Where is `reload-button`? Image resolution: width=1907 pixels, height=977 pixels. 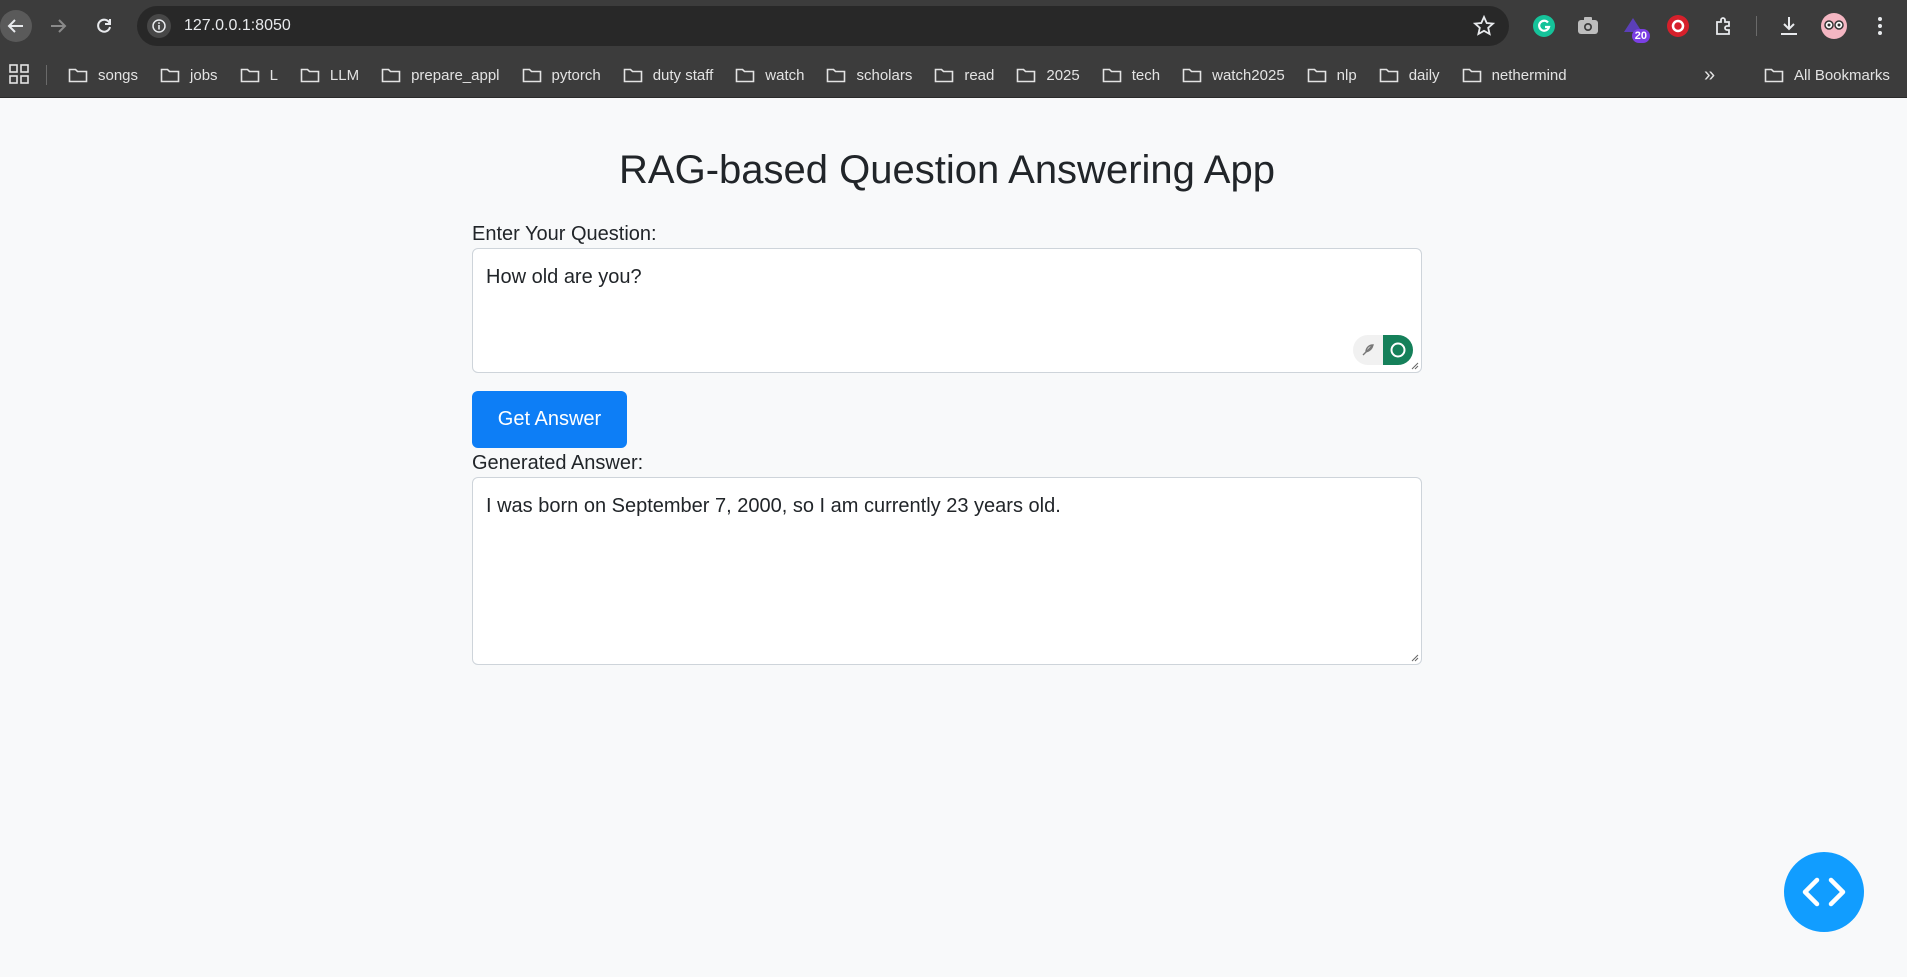
reload-button is located at coordinates (104, 26).